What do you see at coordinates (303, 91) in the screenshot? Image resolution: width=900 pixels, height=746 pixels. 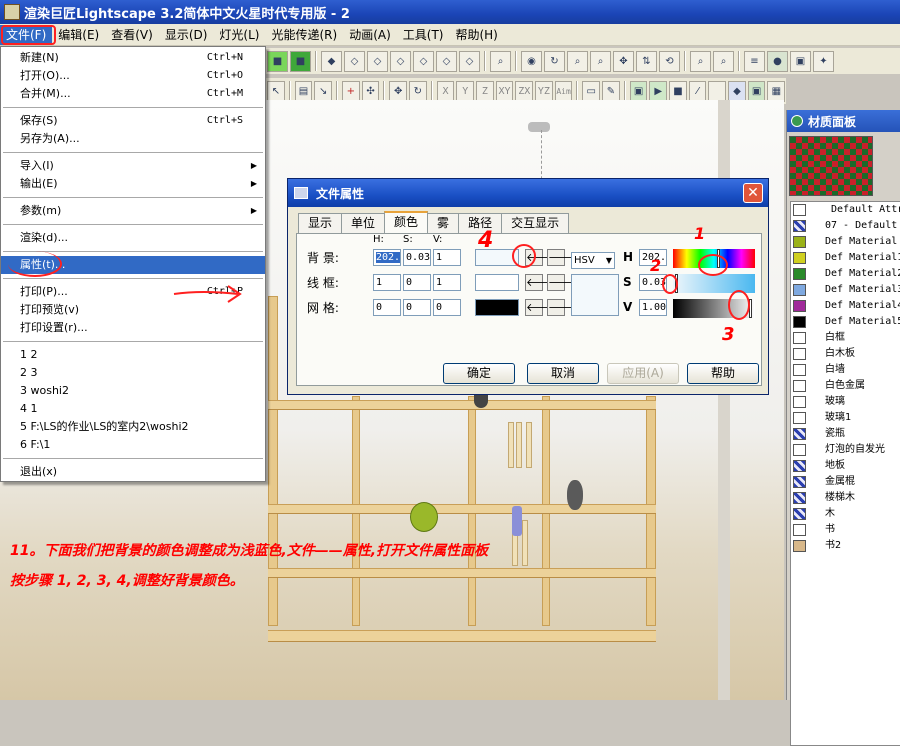 I see `select-layer-icon: ▤` at bounding box center [303, 91].